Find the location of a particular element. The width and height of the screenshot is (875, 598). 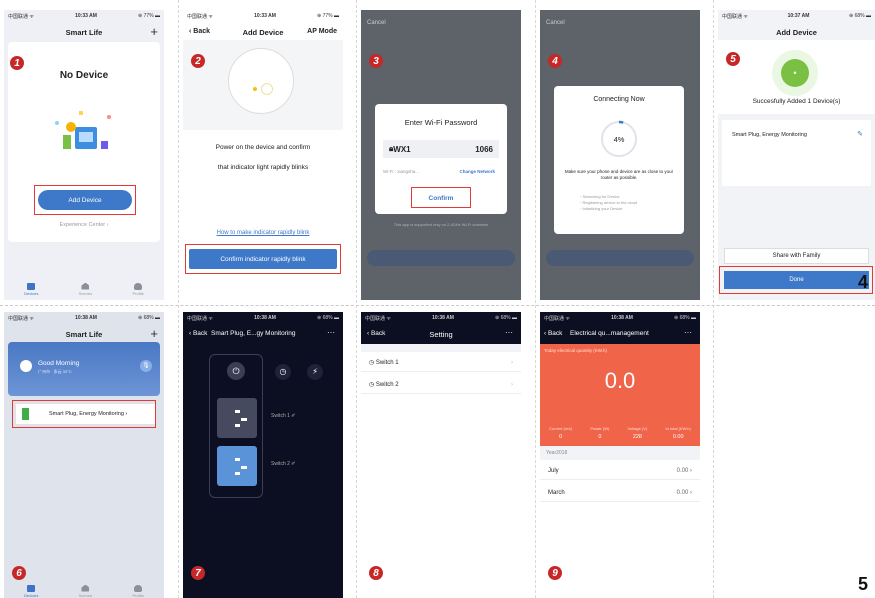

tab-label: Devices is located at coordinates (31, 595).